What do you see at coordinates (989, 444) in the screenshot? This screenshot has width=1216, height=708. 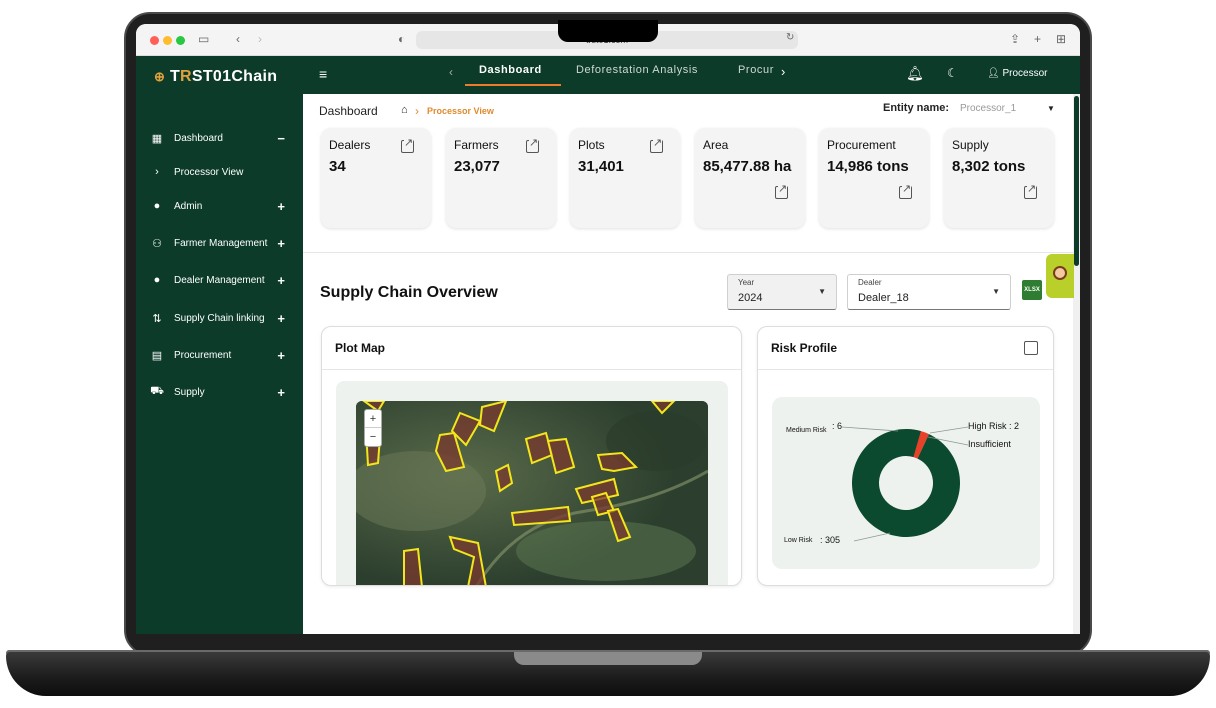 I see `insufficient-label: Insufficient` at bounding box center [989, 444].